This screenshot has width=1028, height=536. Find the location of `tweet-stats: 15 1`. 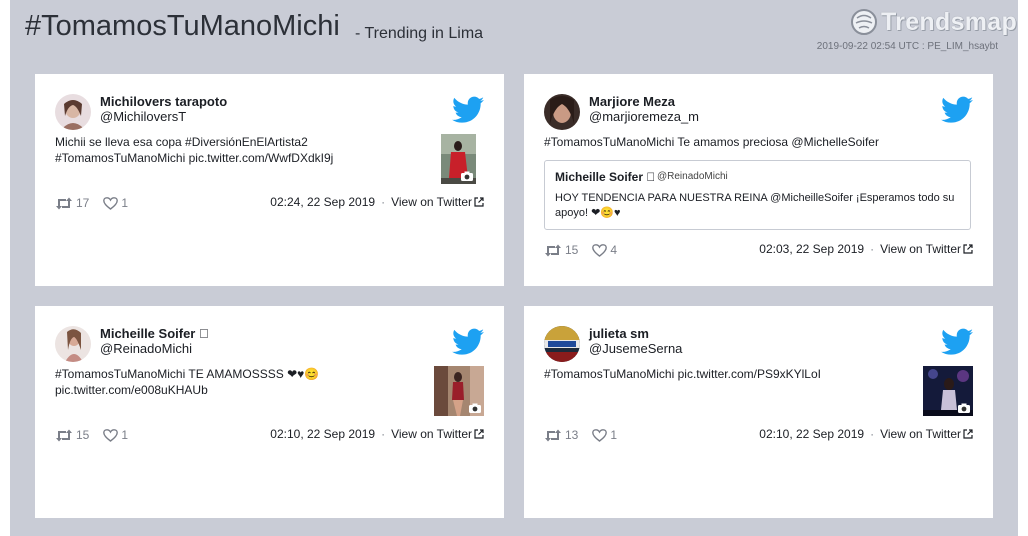

tweet-stats: 15 1 is located at coordinates (98, 435).